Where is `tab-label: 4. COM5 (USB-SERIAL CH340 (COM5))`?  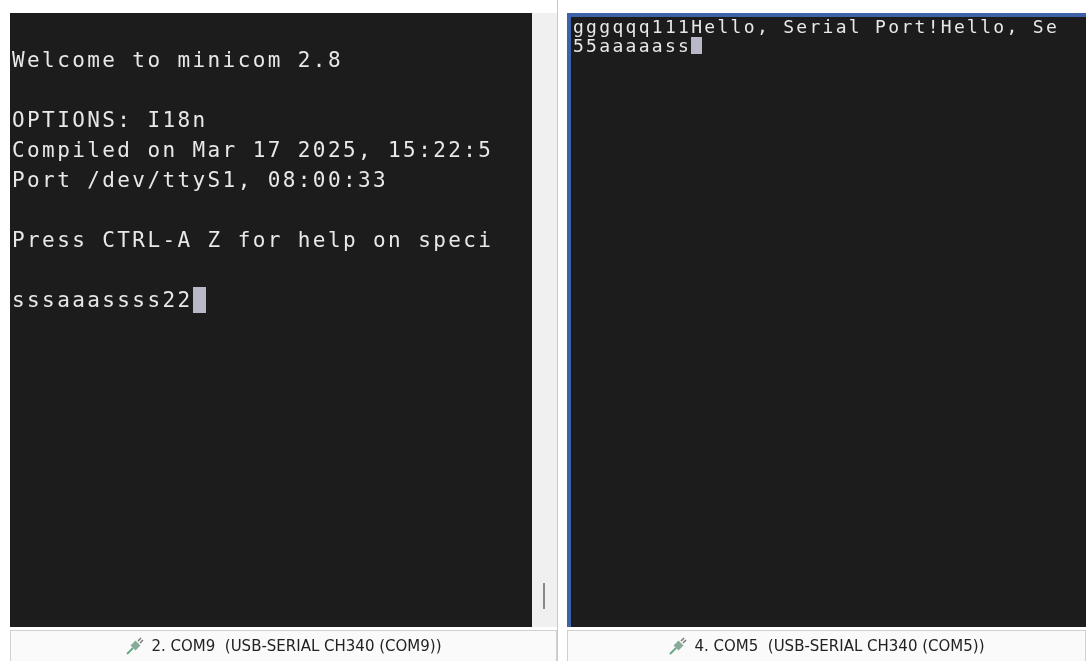 tab-label: 4. COM5 (USB-SERIAL CH340 (COM5)) is located at coordinates (839, 646).